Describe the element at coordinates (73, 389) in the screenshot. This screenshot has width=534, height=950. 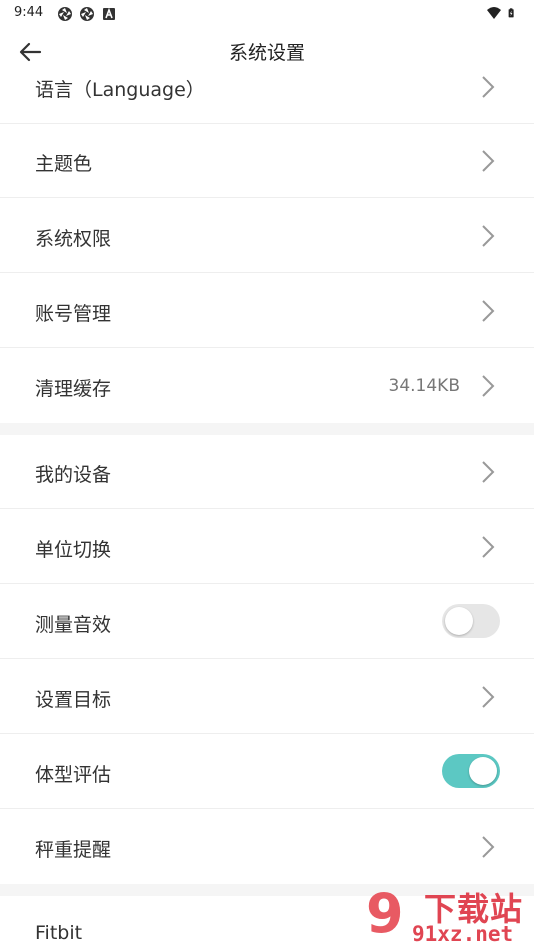
I see `row-label: 清理缓存` at that location.